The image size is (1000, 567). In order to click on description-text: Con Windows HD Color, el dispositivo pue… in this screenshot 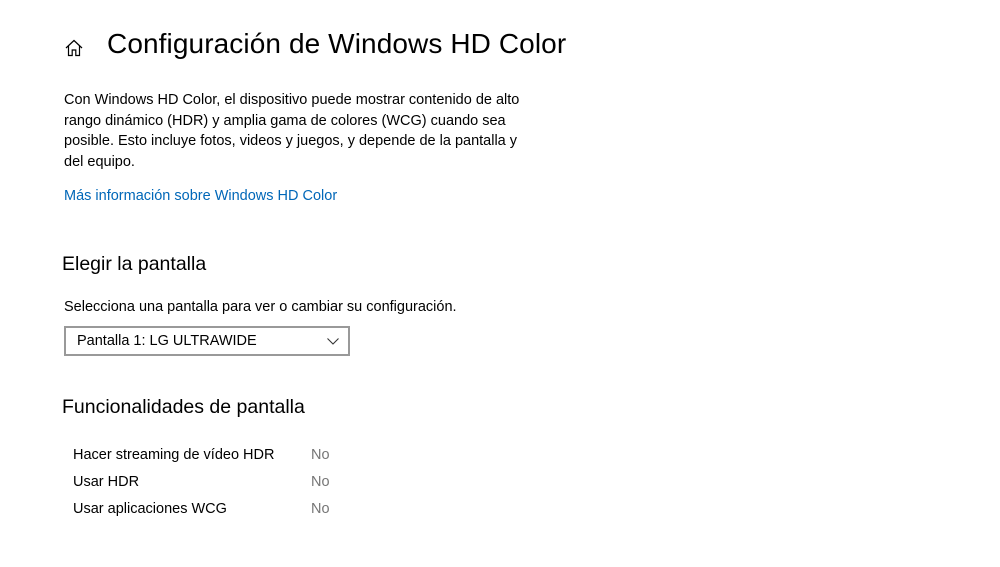, I will do `click(292, 131)`.